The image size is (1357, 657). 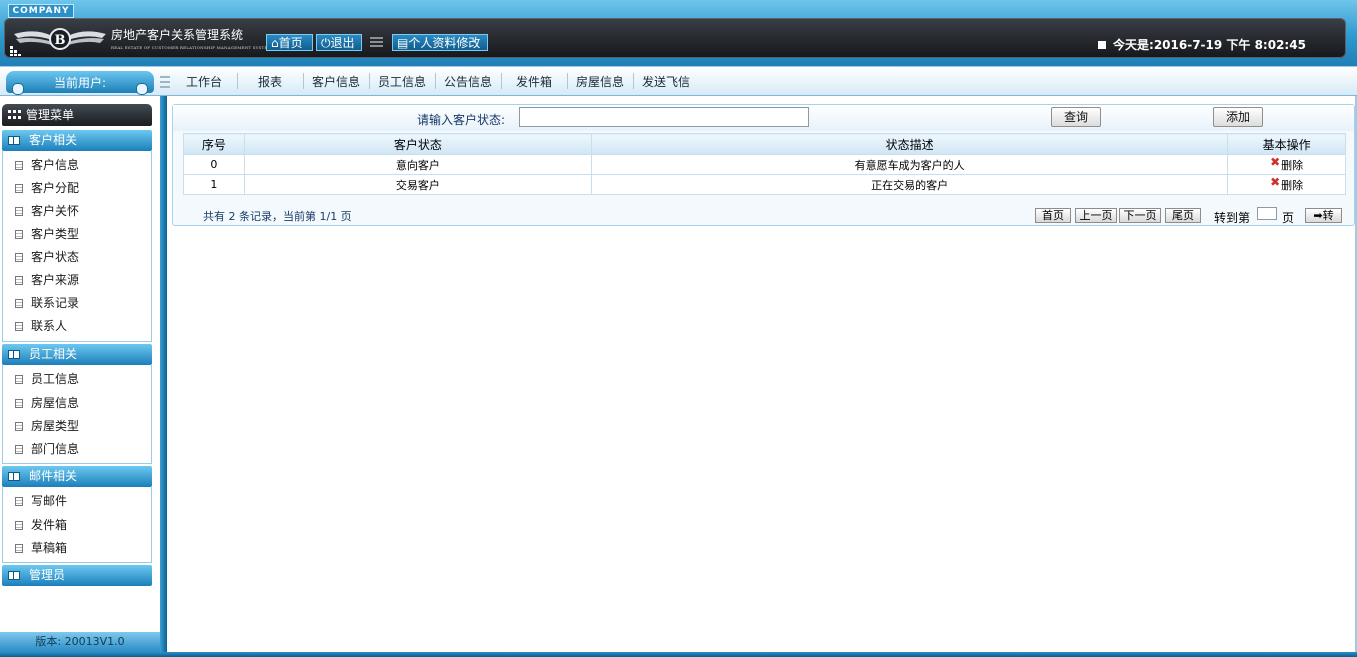 What do you see at coordinates (60, 39) in the screenshot?
I see `logo-icon: B` at bounding box center [60, 39].